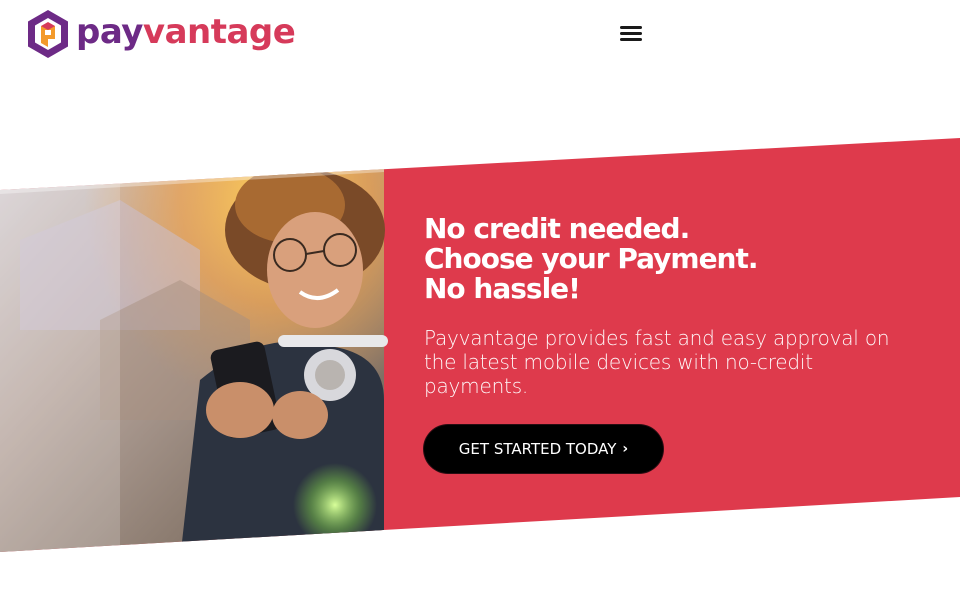 The image size is (960, 600). I want to click on headline-line-2: Choose your Payment., so click(591, 258).